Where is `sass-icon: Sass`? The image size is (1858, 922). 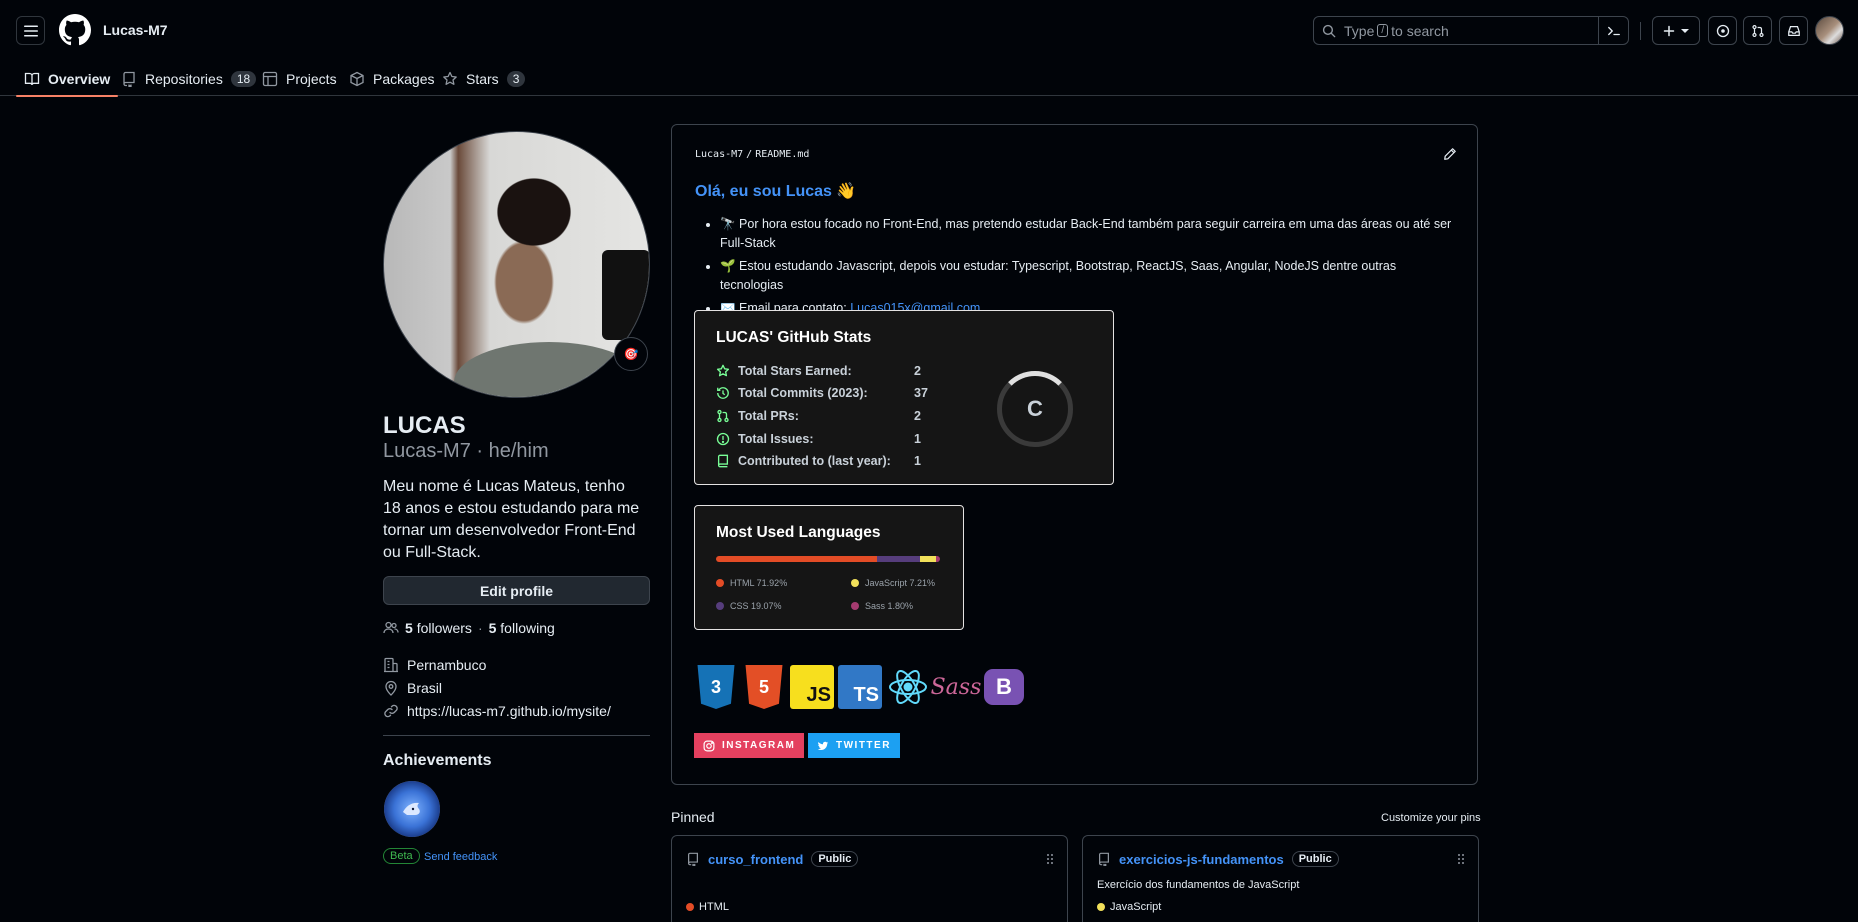
sass-icon: Sass is located at coordinates (956, 687).